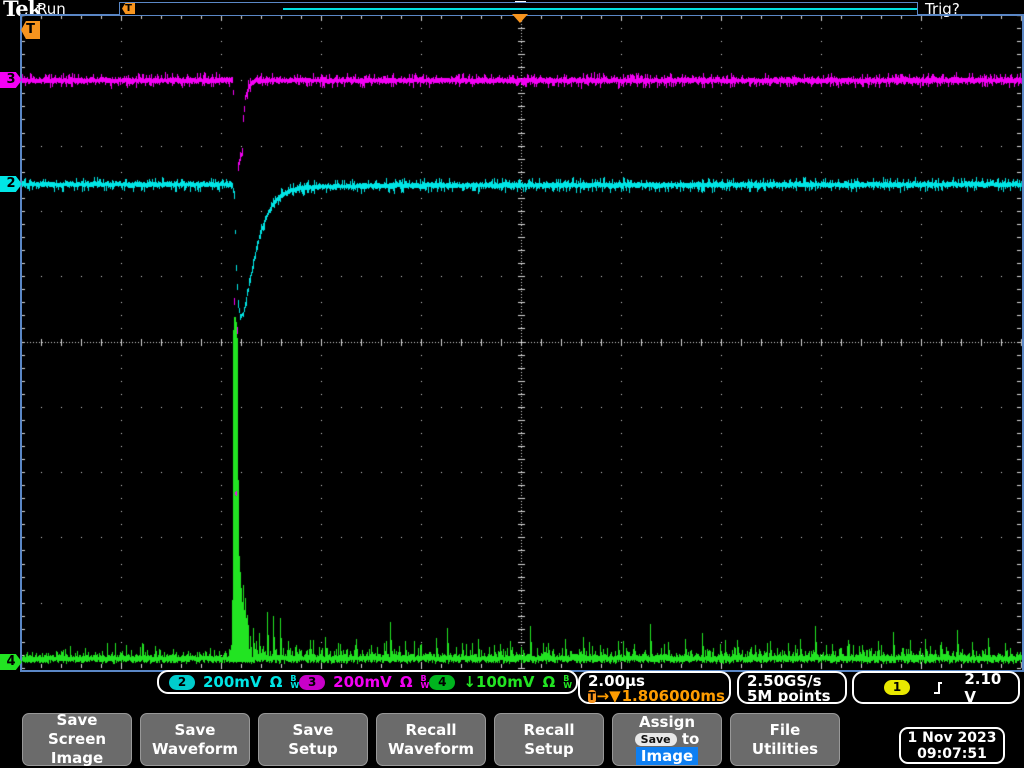 Image resolution: width=1024 pixels, height=768 pixels. Describe the element at coordinates (592, 696) in the screenshot. I see `trigger-chip-icon: T` at that location.